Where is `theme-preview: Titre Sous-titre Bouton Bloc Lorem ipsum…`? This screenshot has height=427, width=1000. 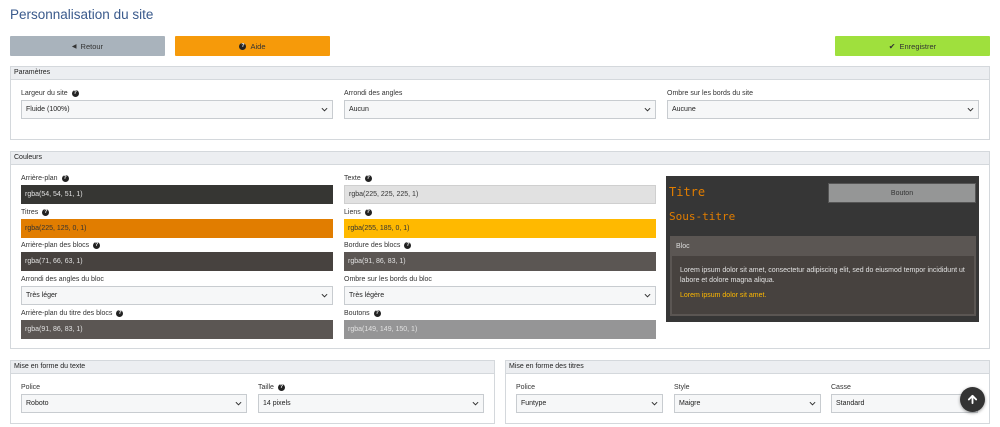
theme-preview: Titre Sous-titre Bouton Bloc Lorem ipsum… is located at coordinates (822, 249).